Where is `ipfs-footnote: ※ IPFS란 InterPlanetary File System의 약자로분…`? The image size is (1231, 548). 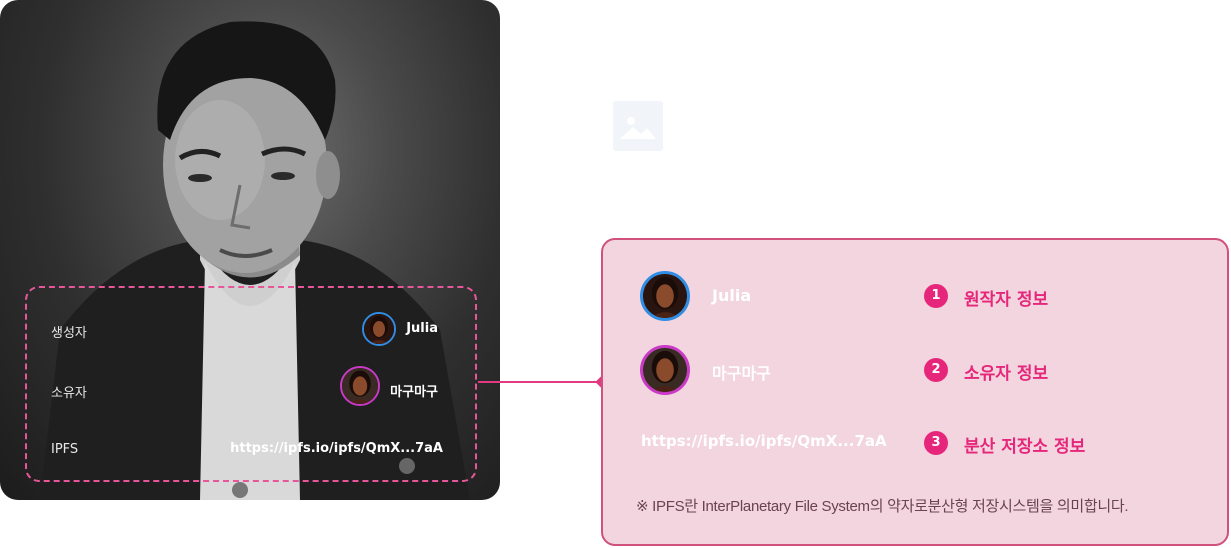
ipfs-footnote: ※ IPFS란 InterPlanetary File System의 약자로분… is located at coordinates (882, 506).